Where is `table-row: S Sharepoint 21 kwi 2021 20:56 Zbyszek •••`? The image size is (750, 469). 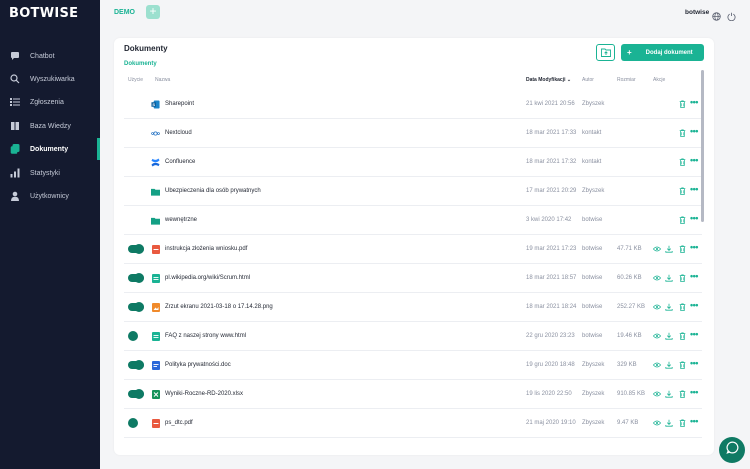
table-row: S Sharepoint 21 kwi 2021 20:56 Zbyszek ••• is located at coordinates (413, 104).